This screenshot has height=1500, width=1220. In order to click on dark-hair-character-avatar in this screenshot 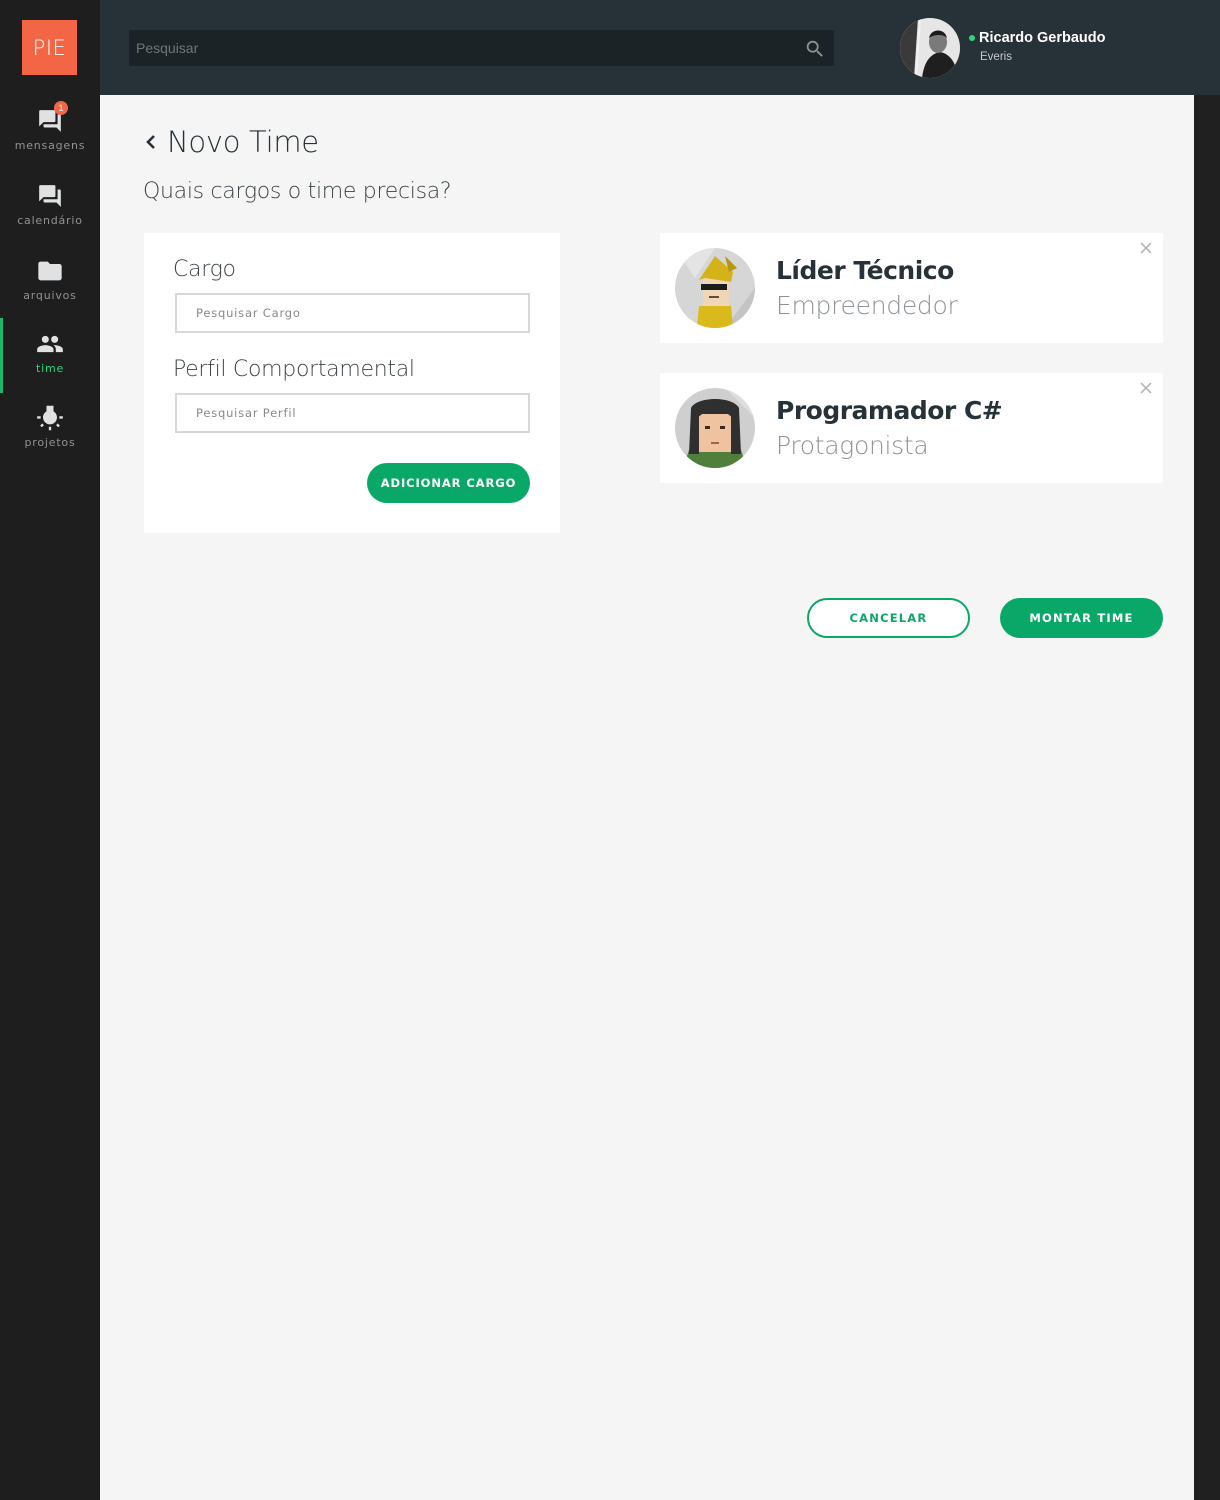, I will do `click(715, 428)`.